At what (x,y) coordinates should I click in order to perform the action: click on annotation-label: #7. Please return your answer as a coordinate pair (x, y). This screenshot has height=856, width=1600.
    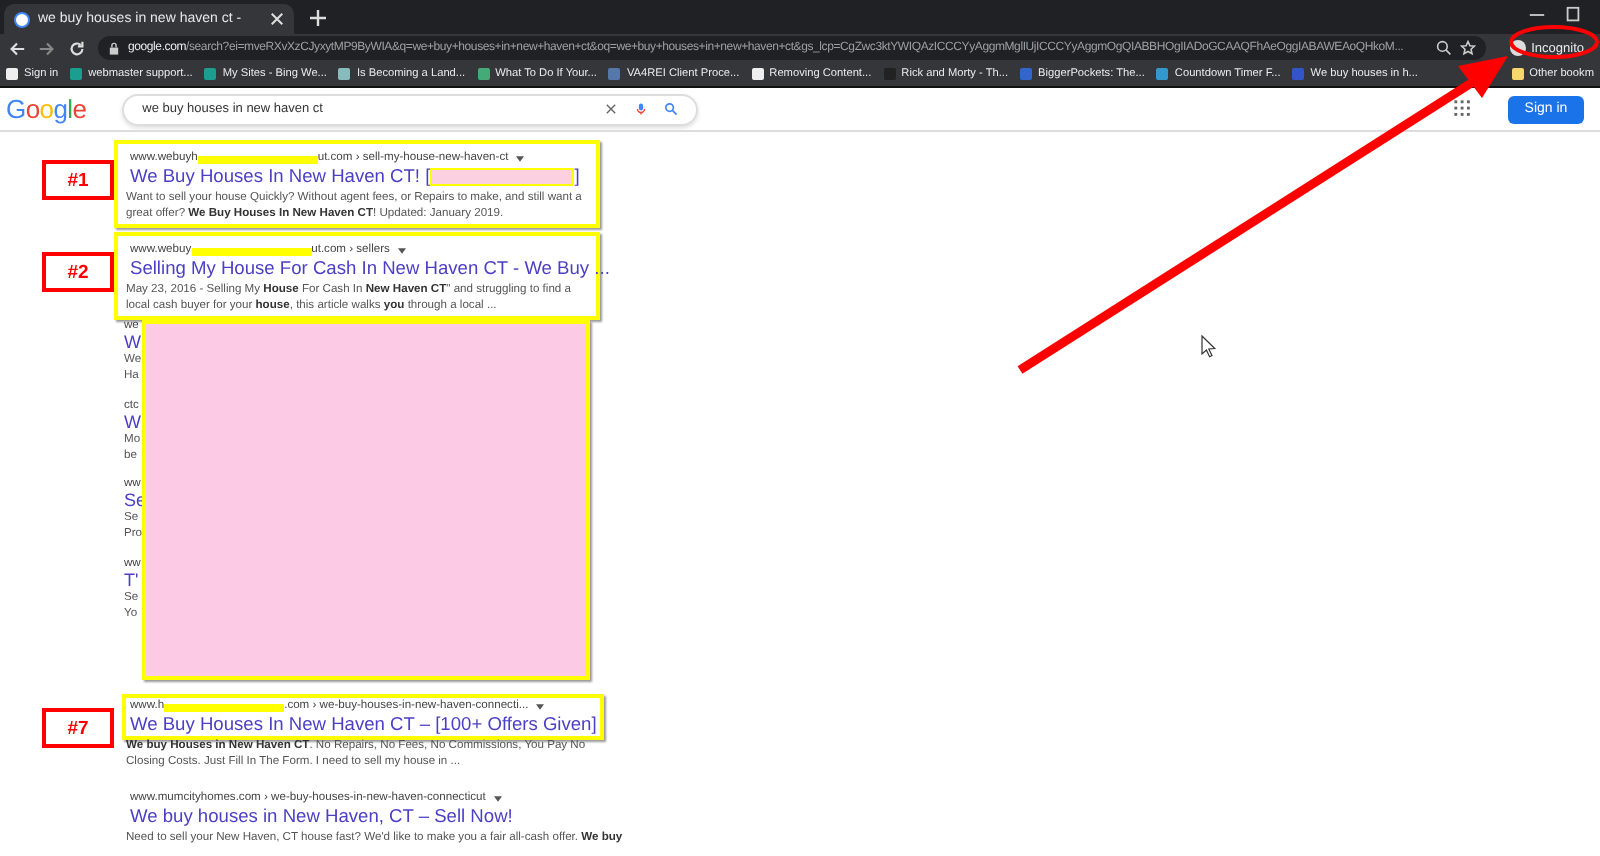
    Looking at the image, I should click on (78, 728).